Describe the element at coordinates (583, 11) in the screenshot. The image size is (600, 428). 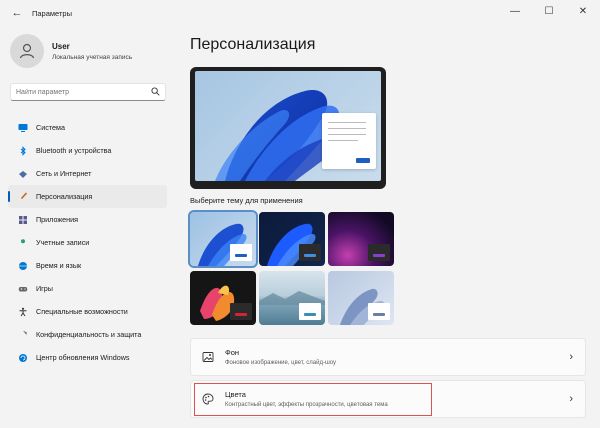
I see `close-button: ✕` at that location.